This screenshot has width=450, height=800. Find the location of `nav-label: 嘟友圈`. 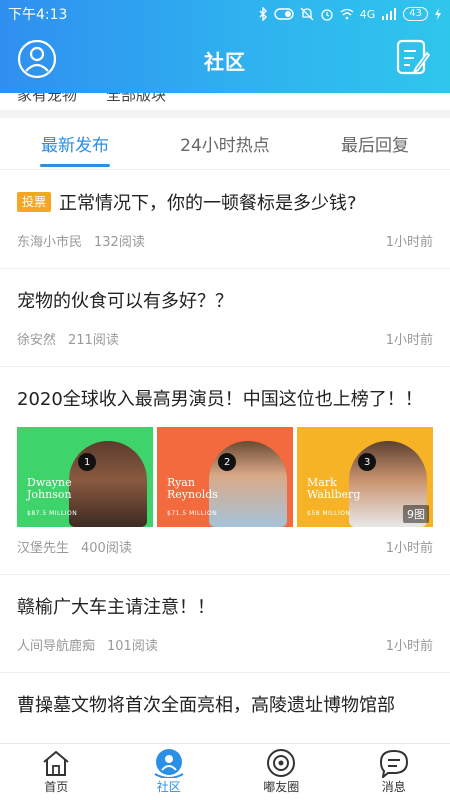

nav-label: 嘟友圈 is located at coordinates (281, 787).